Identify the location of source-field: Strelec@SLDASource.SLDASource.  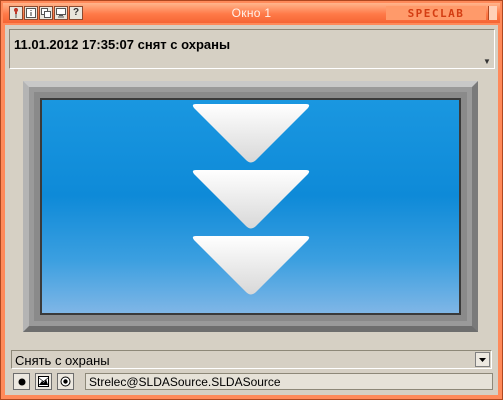
(289, 381).